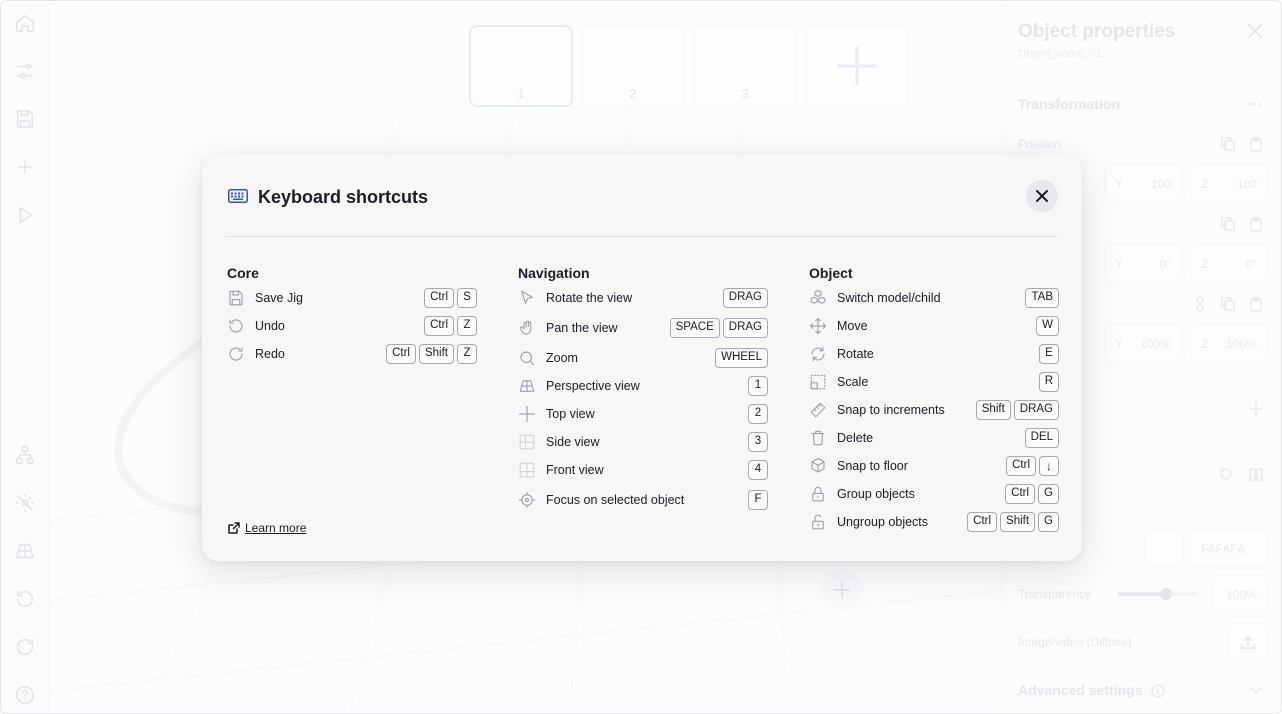 The image size is (1282, 714). I want to click on dialog-divider, so click(642, 236).